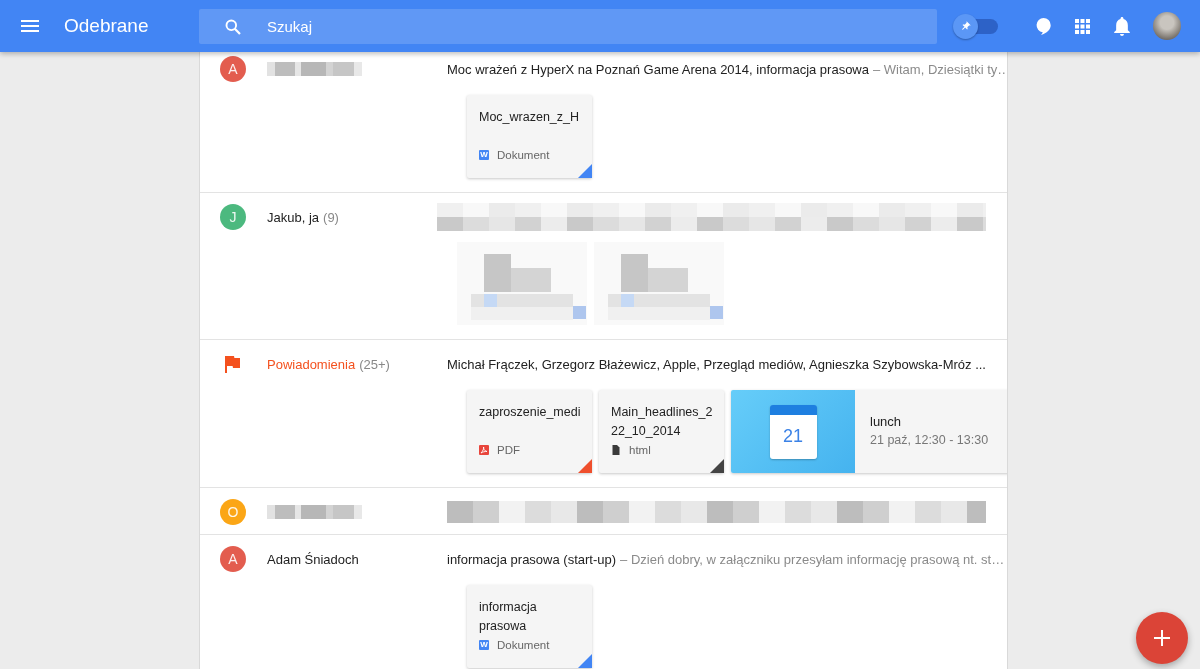 The height and width of the screenshot is (669, 1200). Describe the element at coordinates (374, 364) in the screenshot. I see `message-count: (25+)` at that location.